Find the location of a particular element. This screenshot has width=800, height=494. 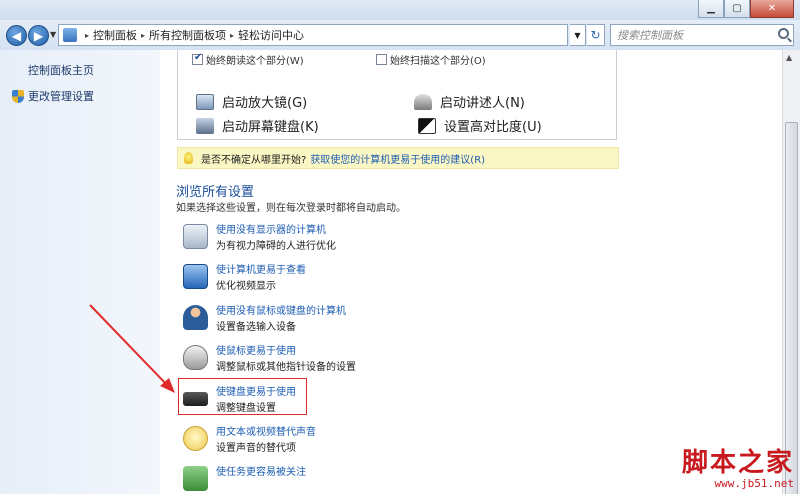

always-scan-checkbox: 始终扫描这个部分(O) is located at coordinates (431, 59).